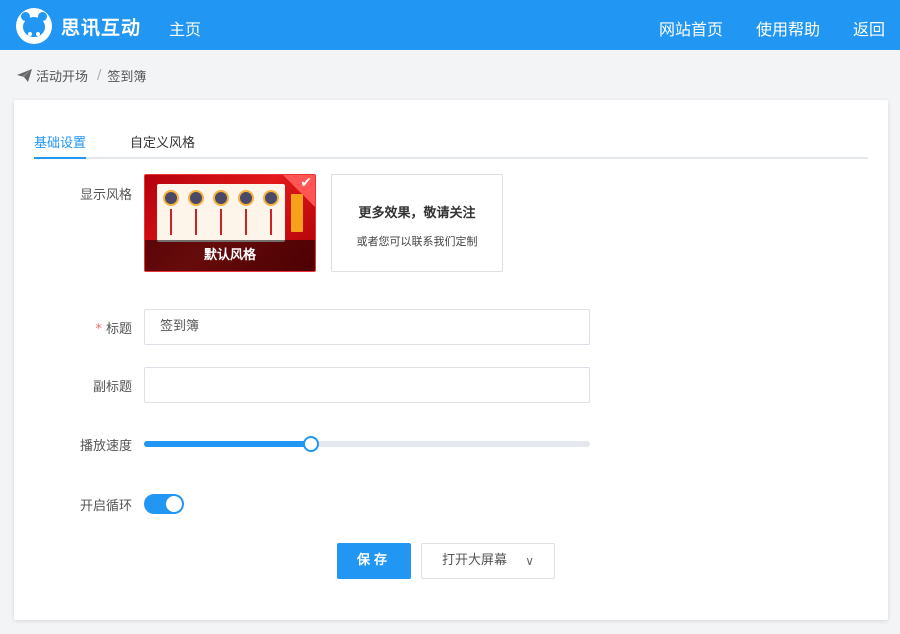 The width and height of the screenshot is (900, 634). Describe the element at coordinates (788, 28) in the screenshot. I see `nav-help-link: 使用帮助` at that location.